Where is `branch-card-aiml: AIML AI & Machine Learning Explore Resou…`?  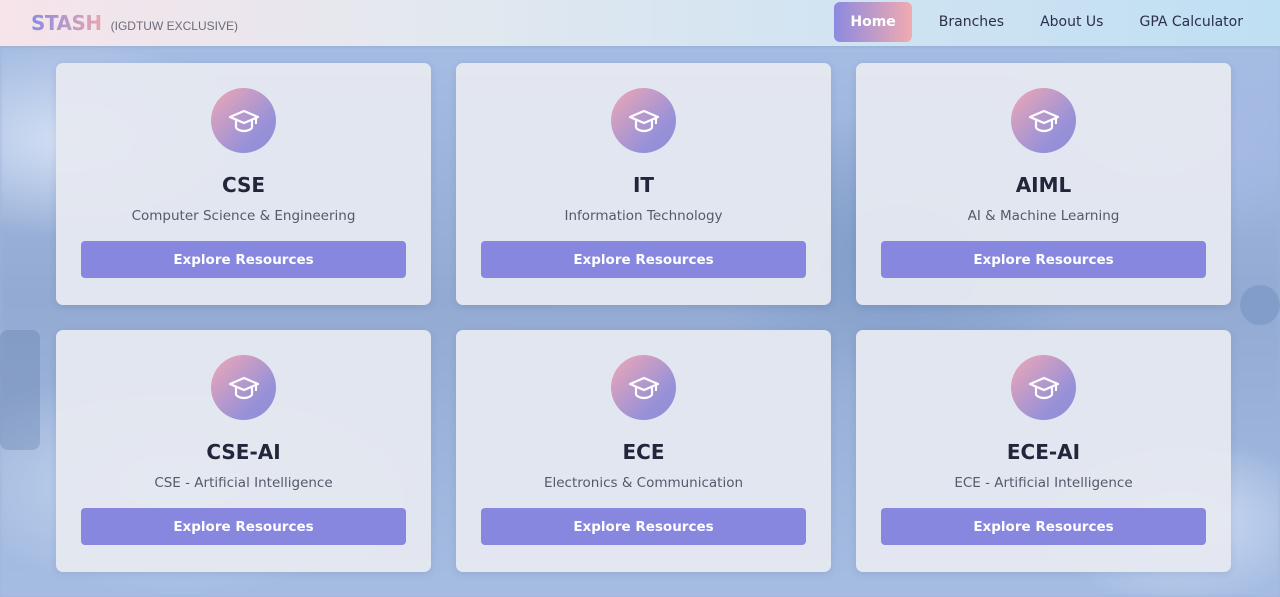
branch-card-aiml: AIML AI & Machine Learning Explore Resou… is located at coordinates (1043, 184).